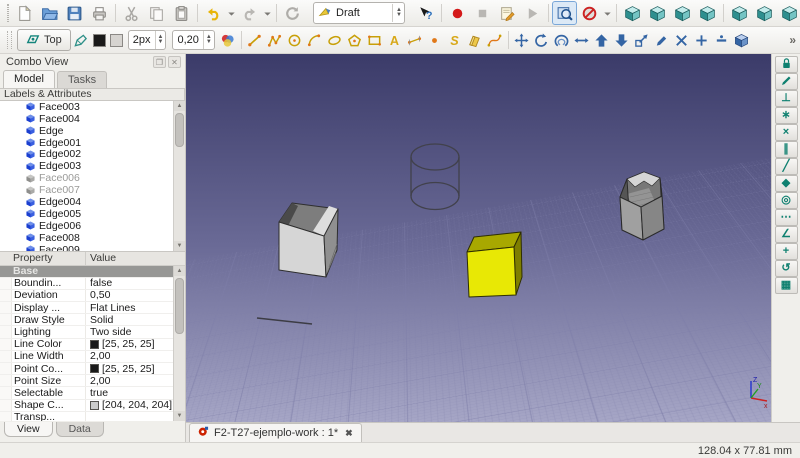  What do you see at coordinates (792, 40) in the screenshot?
I see `toolbar-overflow-button: »` at bounding box center [792, 40].